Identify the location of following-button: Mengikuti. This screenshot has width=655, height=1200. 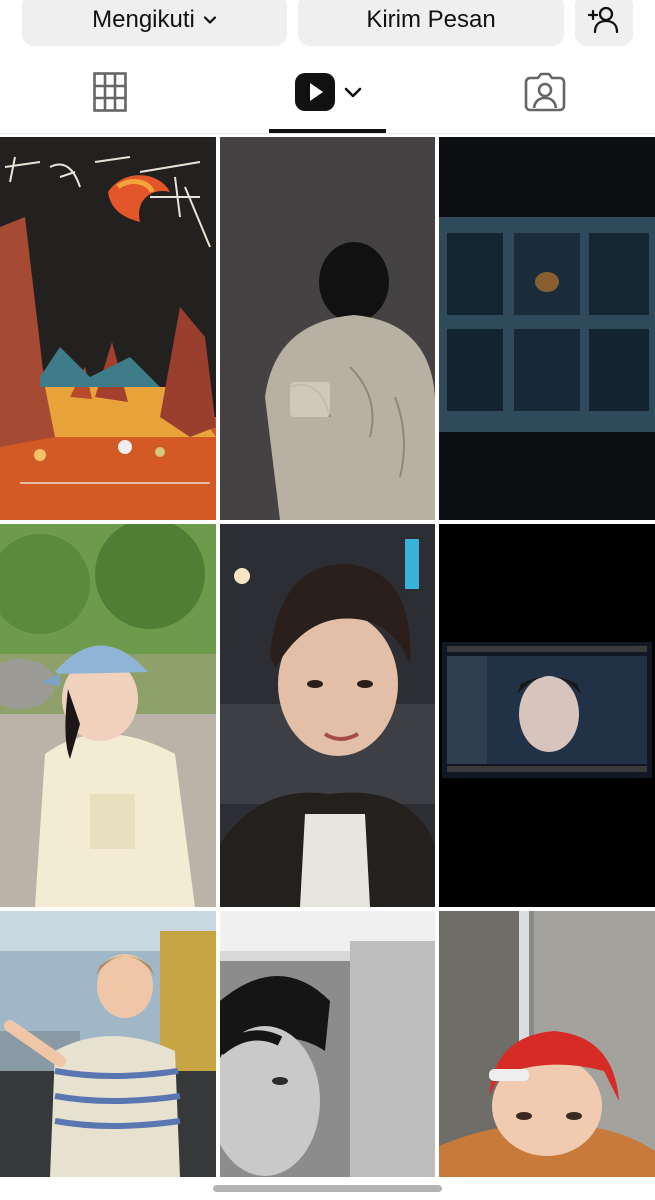
(154, 23).